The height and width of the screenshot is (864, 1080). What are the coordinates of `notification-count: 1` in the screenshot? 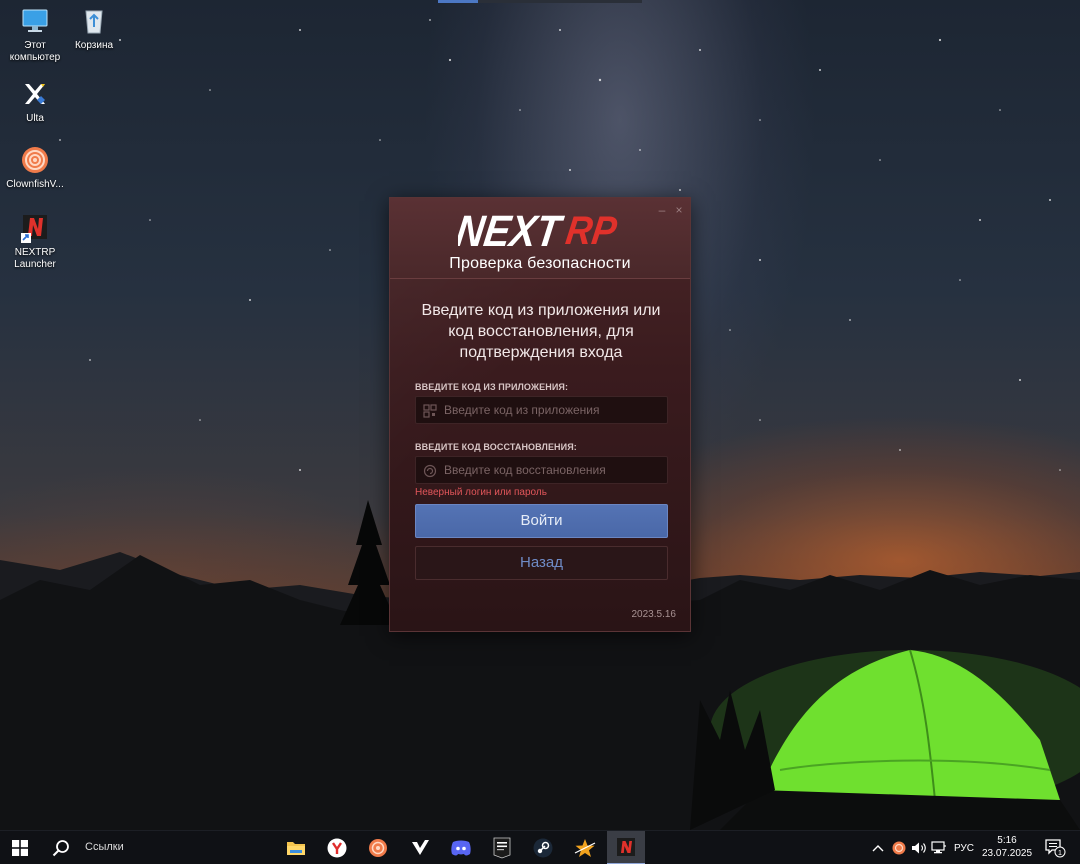 It's located at (1060, 852).